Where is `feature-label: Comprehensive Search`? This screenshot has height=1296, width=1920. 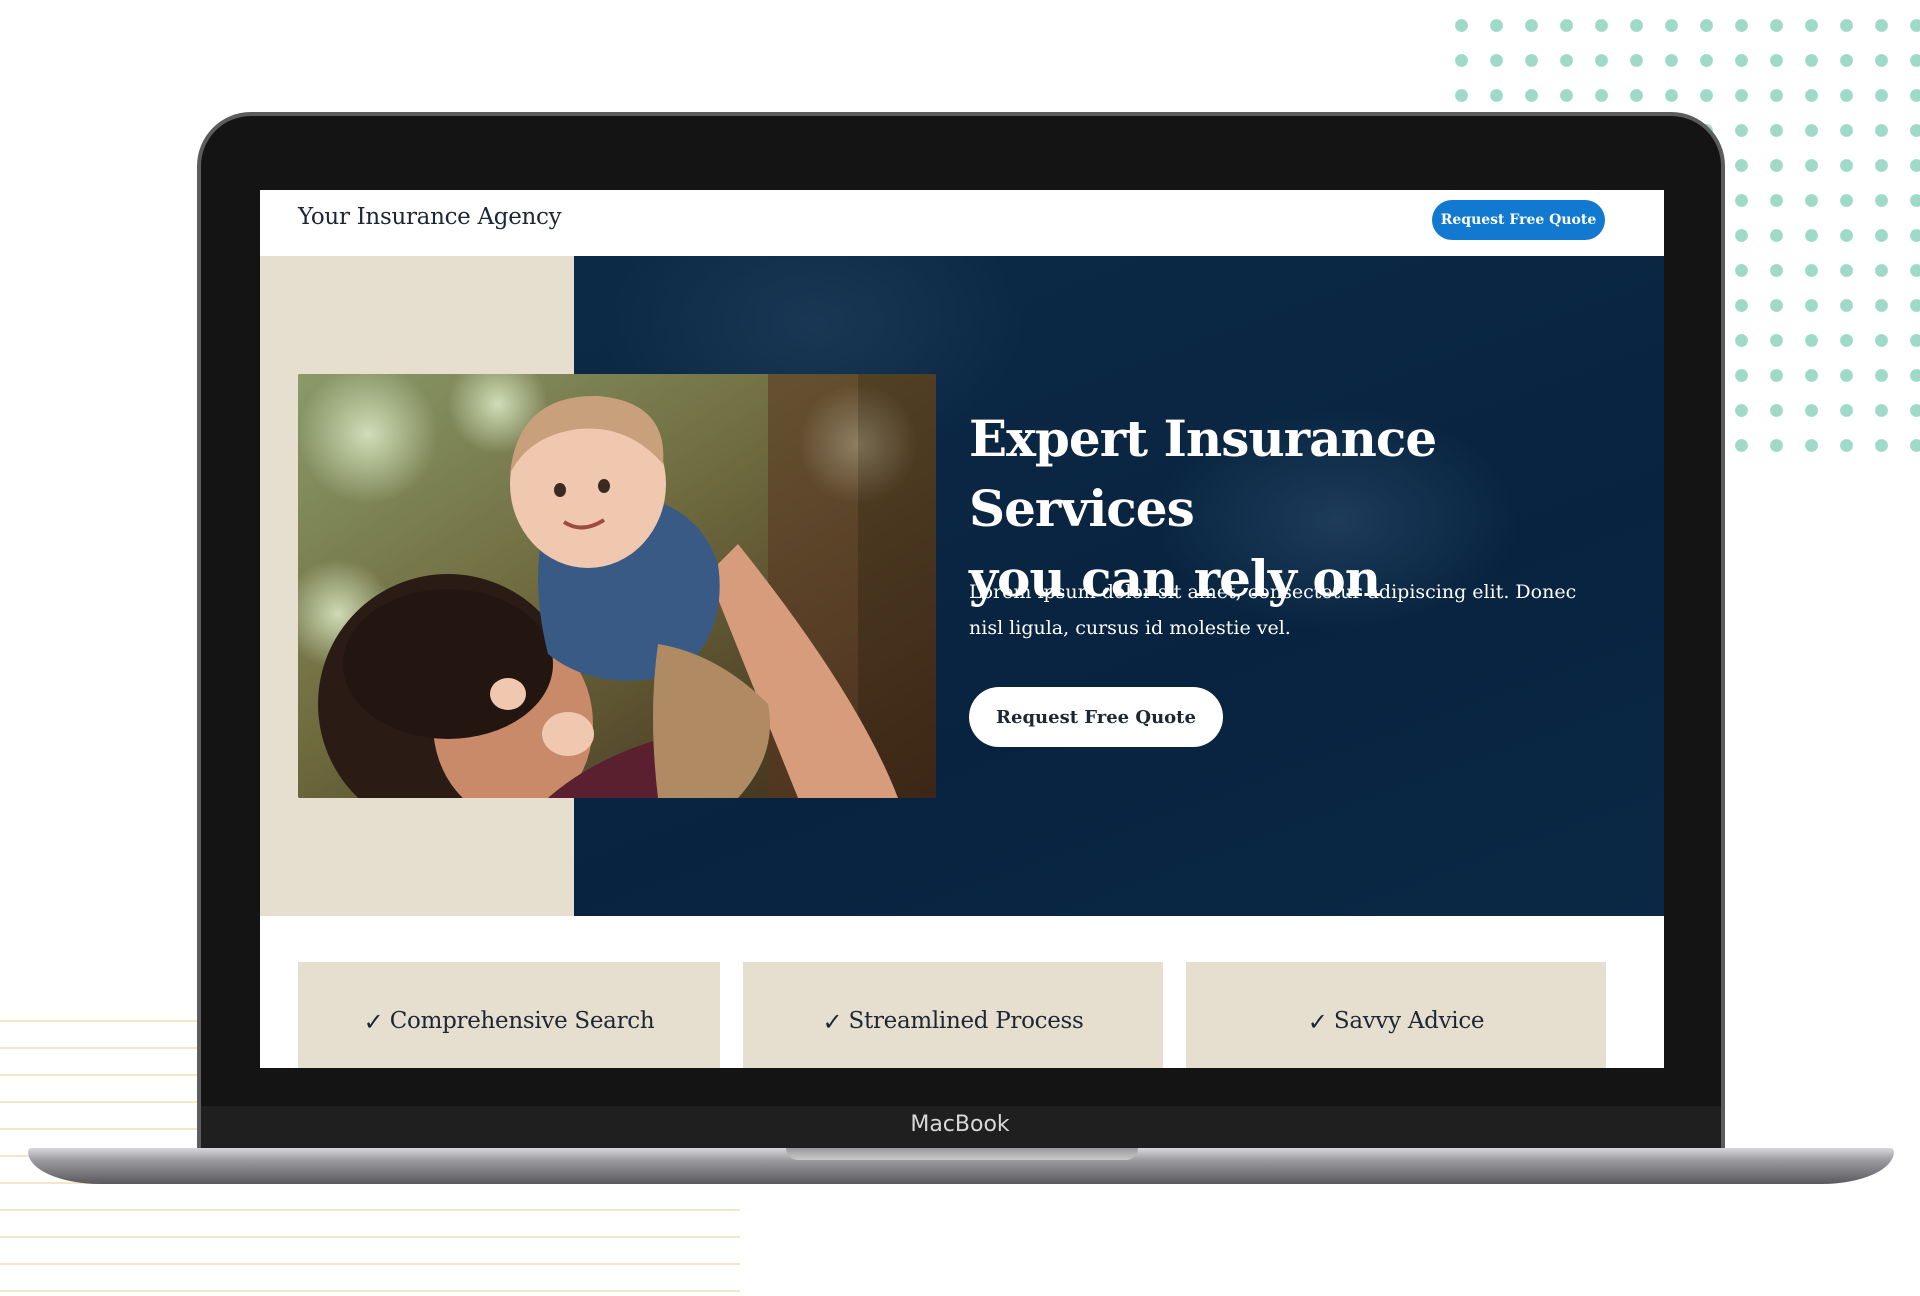
feature-label: Comprehensive Search is located at coordinates (522, 1021).